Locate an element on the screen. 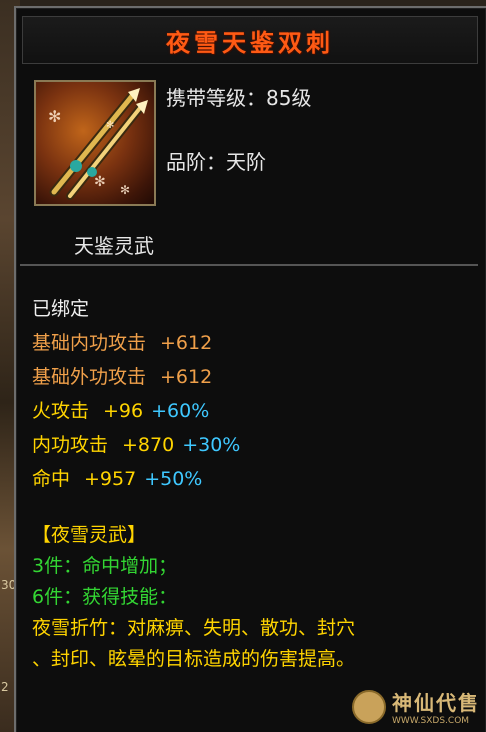 The image size is (486, 732). bound-status: 已绑定 is located at coordinates (61, 309).